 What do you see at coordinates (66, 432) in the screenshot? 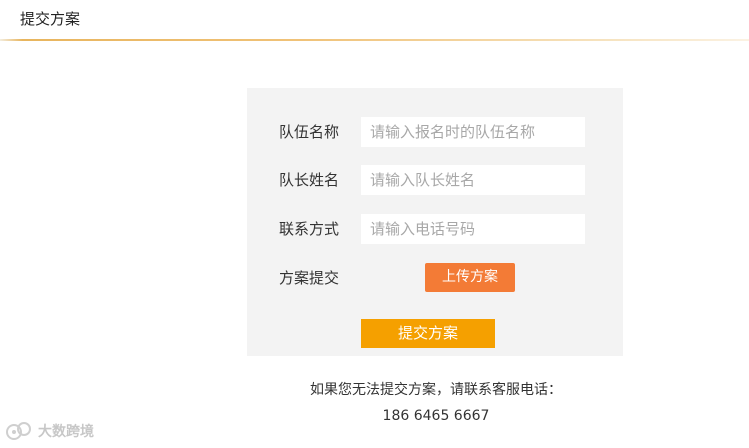
I see `watermark-text: 大数跨境` at bounding box center [66, 432].